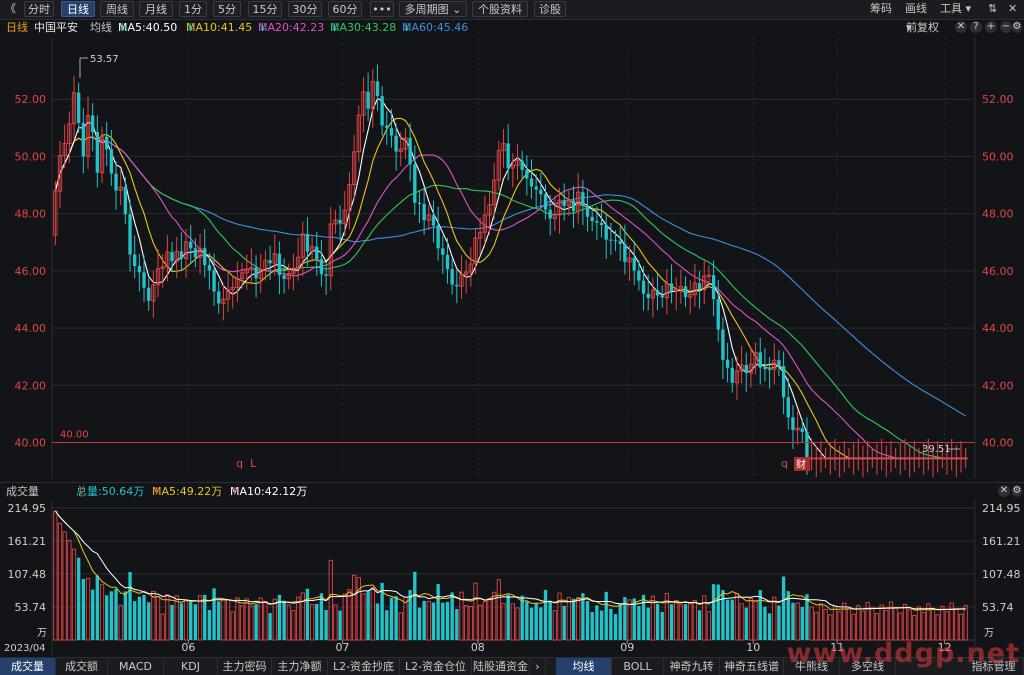 This screenshot has height=675, width=1024. What do you see at coordinates (382, 9) in the screenshot?
I see `more-button: •••` at bounding box center [382, 9].